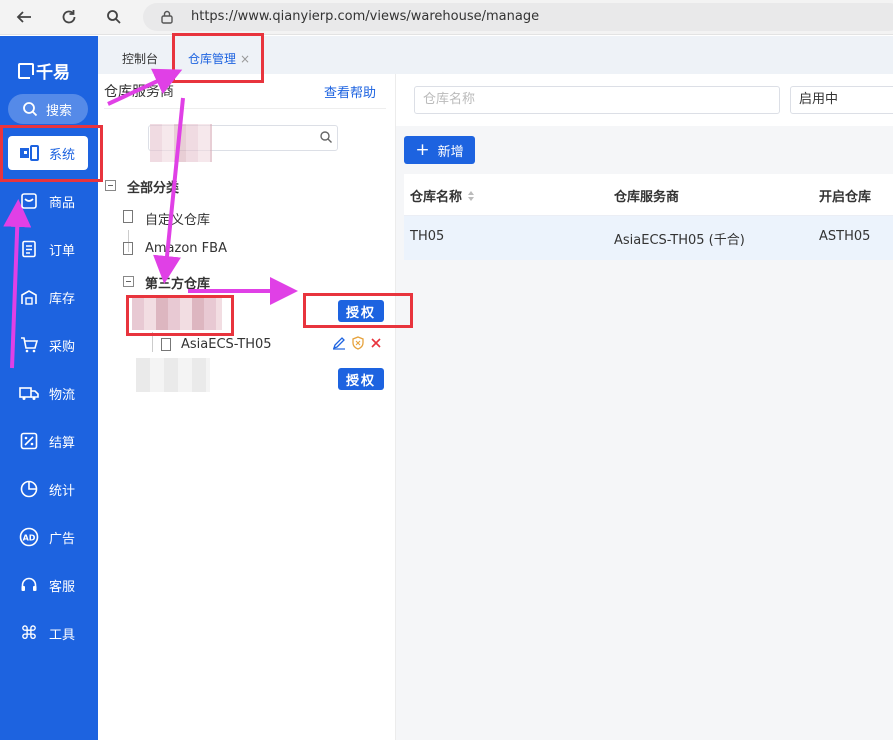  Describe the element at coordinates (53, 73) in the screenshot. I see `logo-text: 千易` at that location.